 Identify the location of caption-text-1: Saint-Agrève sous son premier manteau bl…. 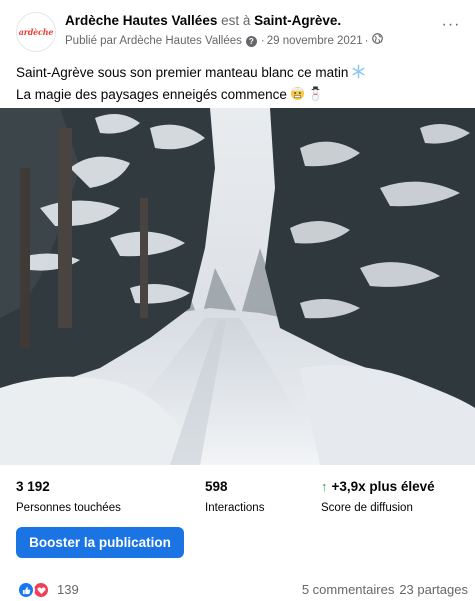
(182, 72).